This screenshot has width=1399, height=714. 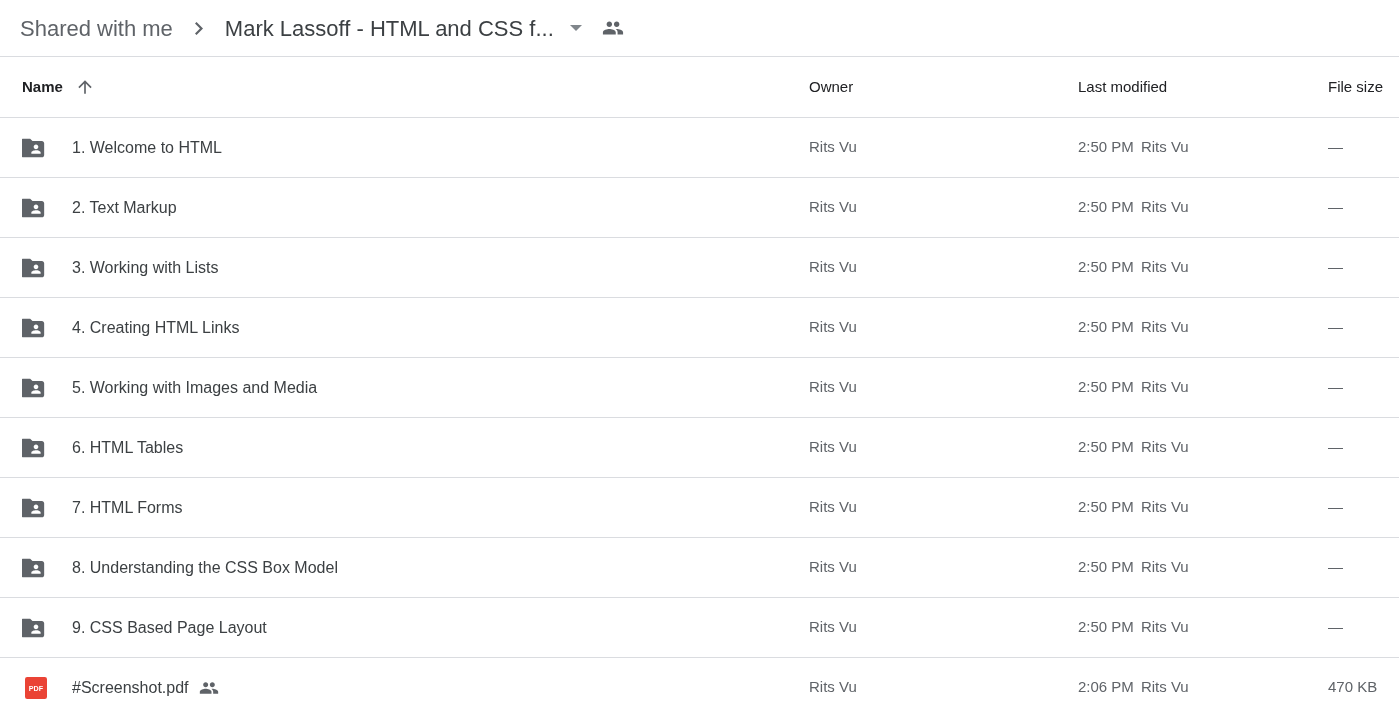 I want to click on file-name: 2. Text Markup, so click(x=124, y=207).